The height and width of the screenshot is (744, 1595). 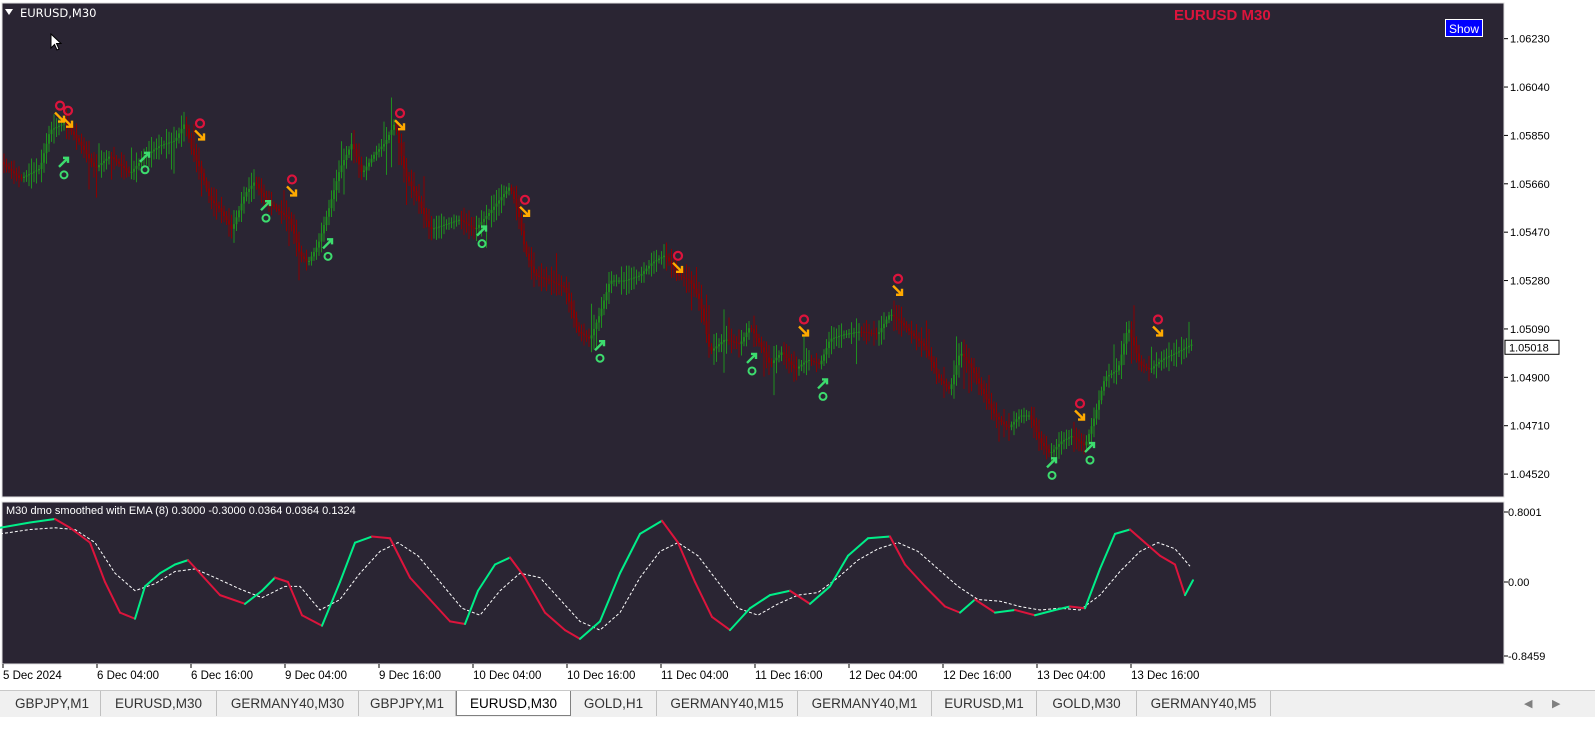 I want to click on tab-germany40-m15: GERMANY40,M15, so click(x=727, y=703).